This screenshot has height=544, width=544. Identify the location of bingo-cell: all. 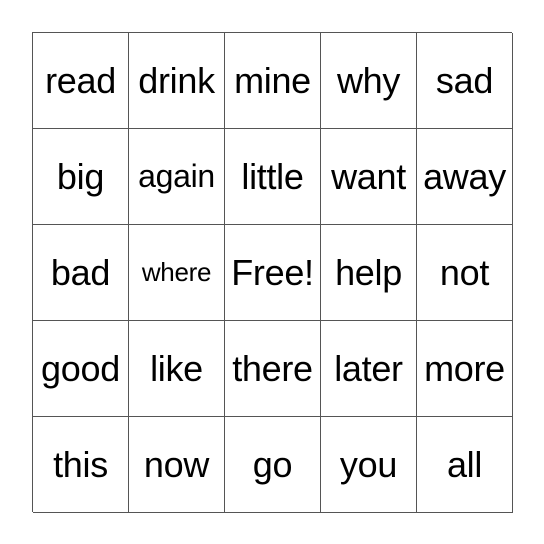
(465, 465).